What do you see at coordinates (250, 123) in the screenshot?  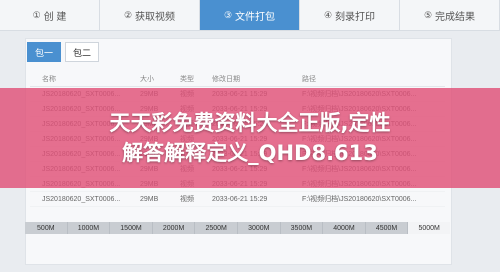 I see `overlay-title-line1: 天天彩免费资料大全正版,定性` at bounding box center [250, 123].